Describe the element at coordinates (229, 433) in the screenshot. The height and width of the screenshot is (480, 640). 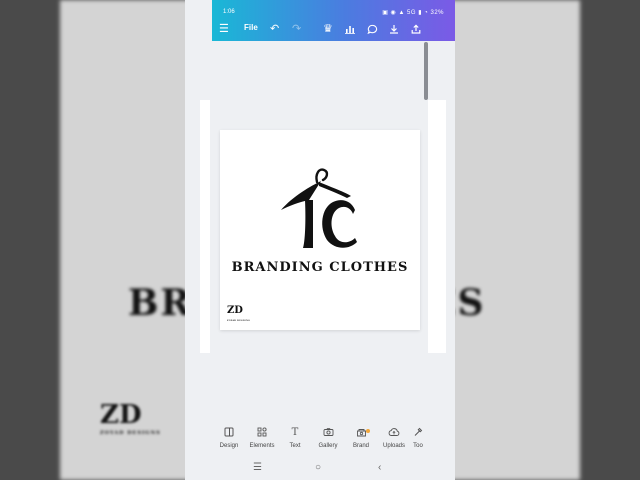
I see `design-icon` at that location.